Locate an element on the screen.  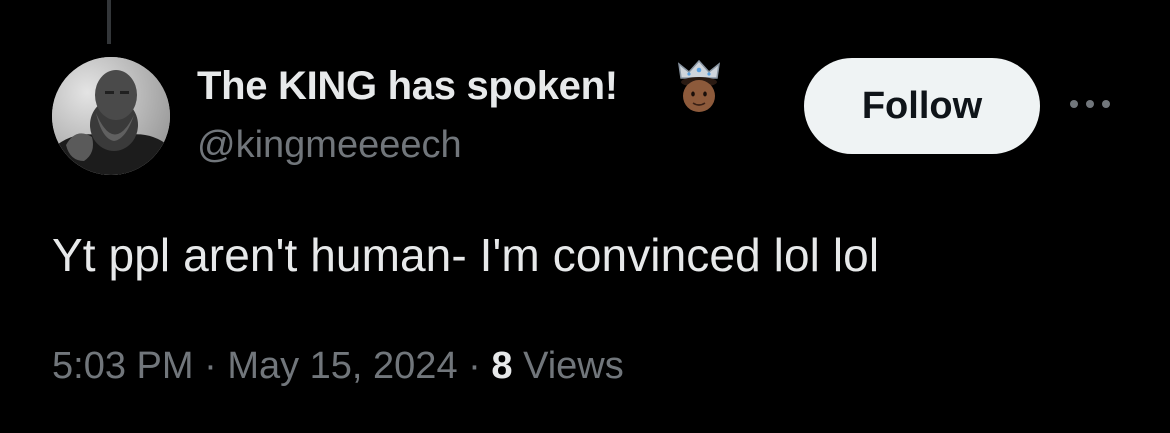
views-count: 8 is located at coordinates (501, 366).